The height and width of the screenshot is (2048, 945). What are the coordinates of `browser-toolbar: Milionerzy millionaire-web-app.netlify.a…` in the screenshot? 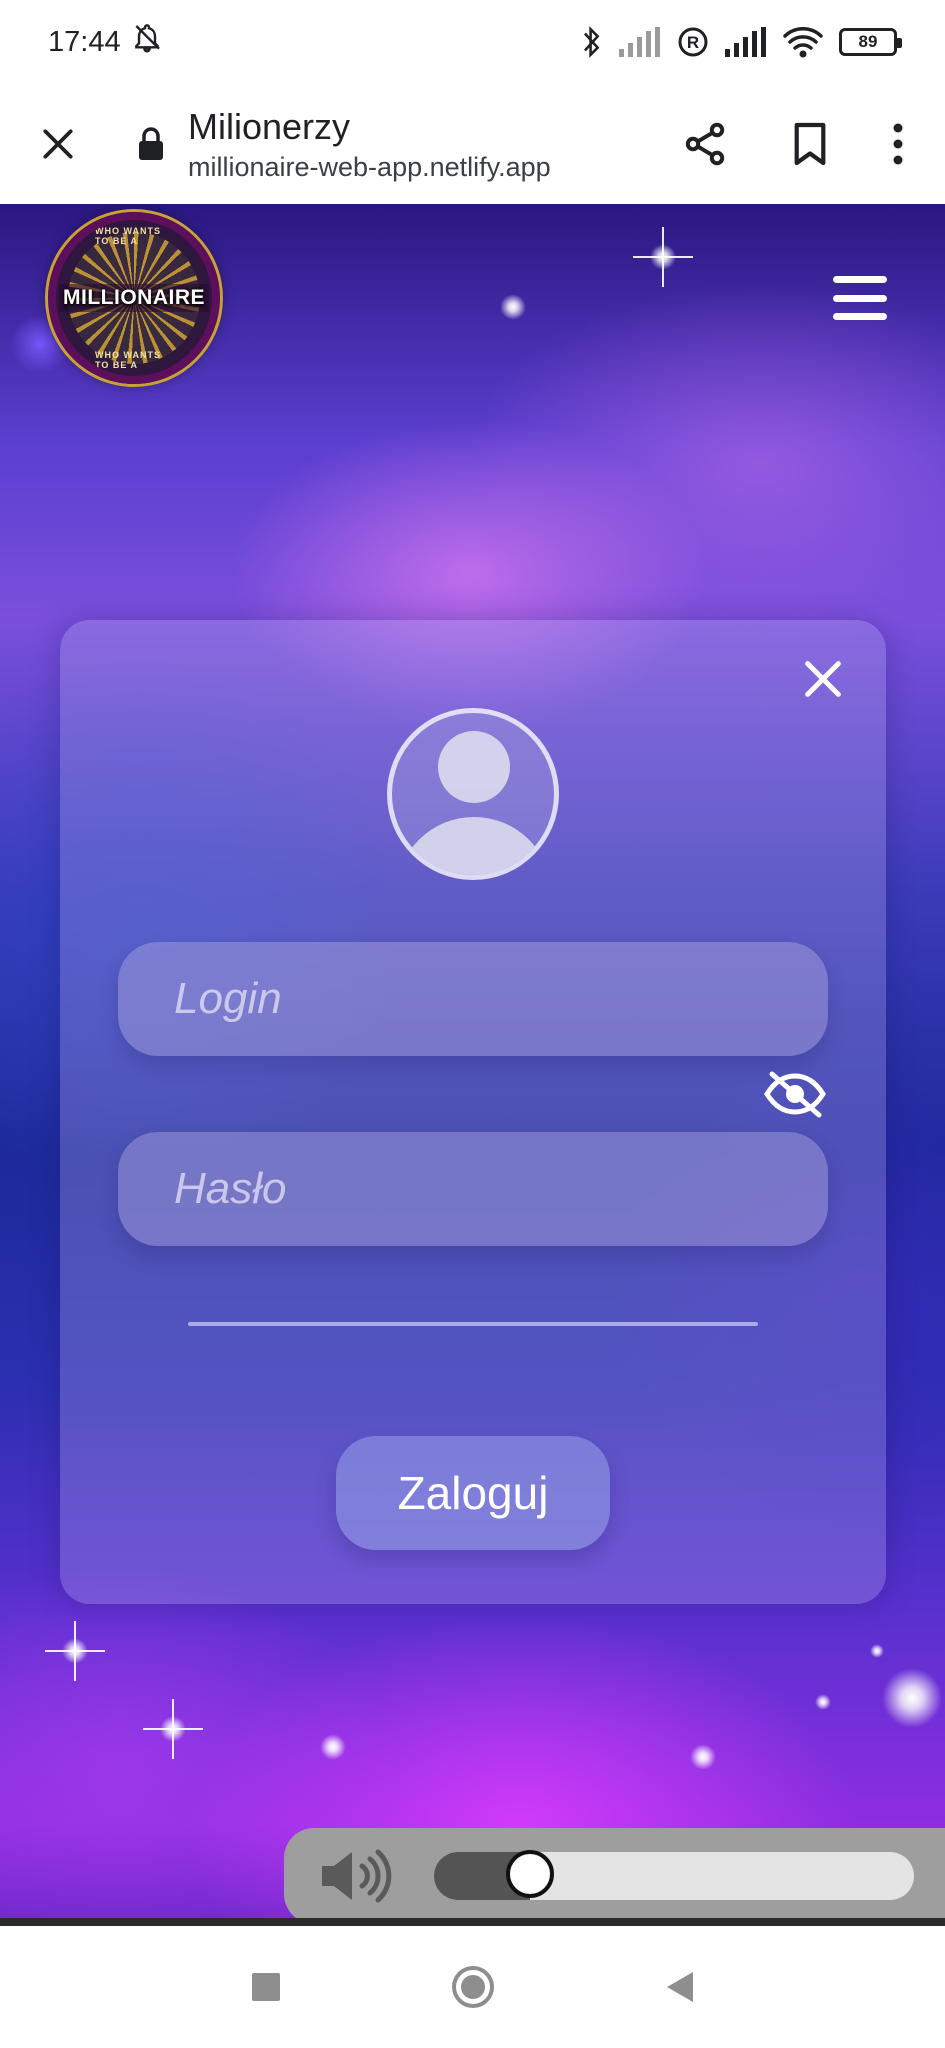 It's located at (472, 144).